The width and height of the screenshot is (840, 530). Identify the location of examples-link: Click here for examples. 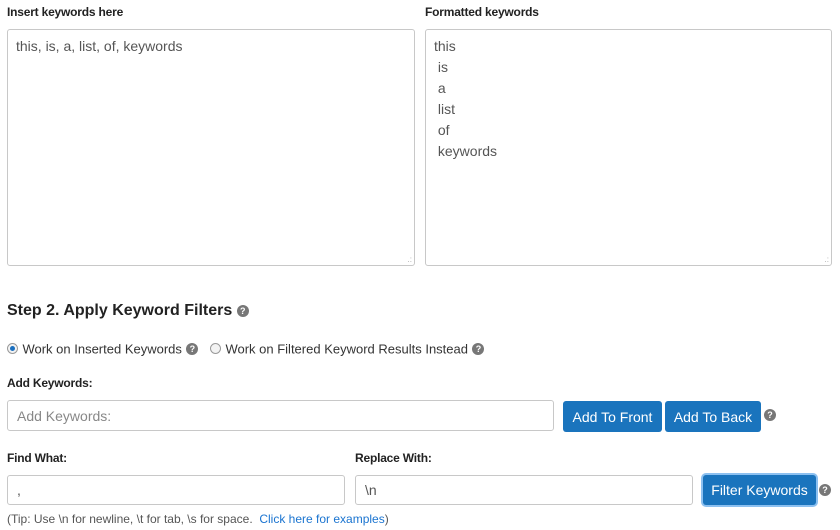
(321, 519).